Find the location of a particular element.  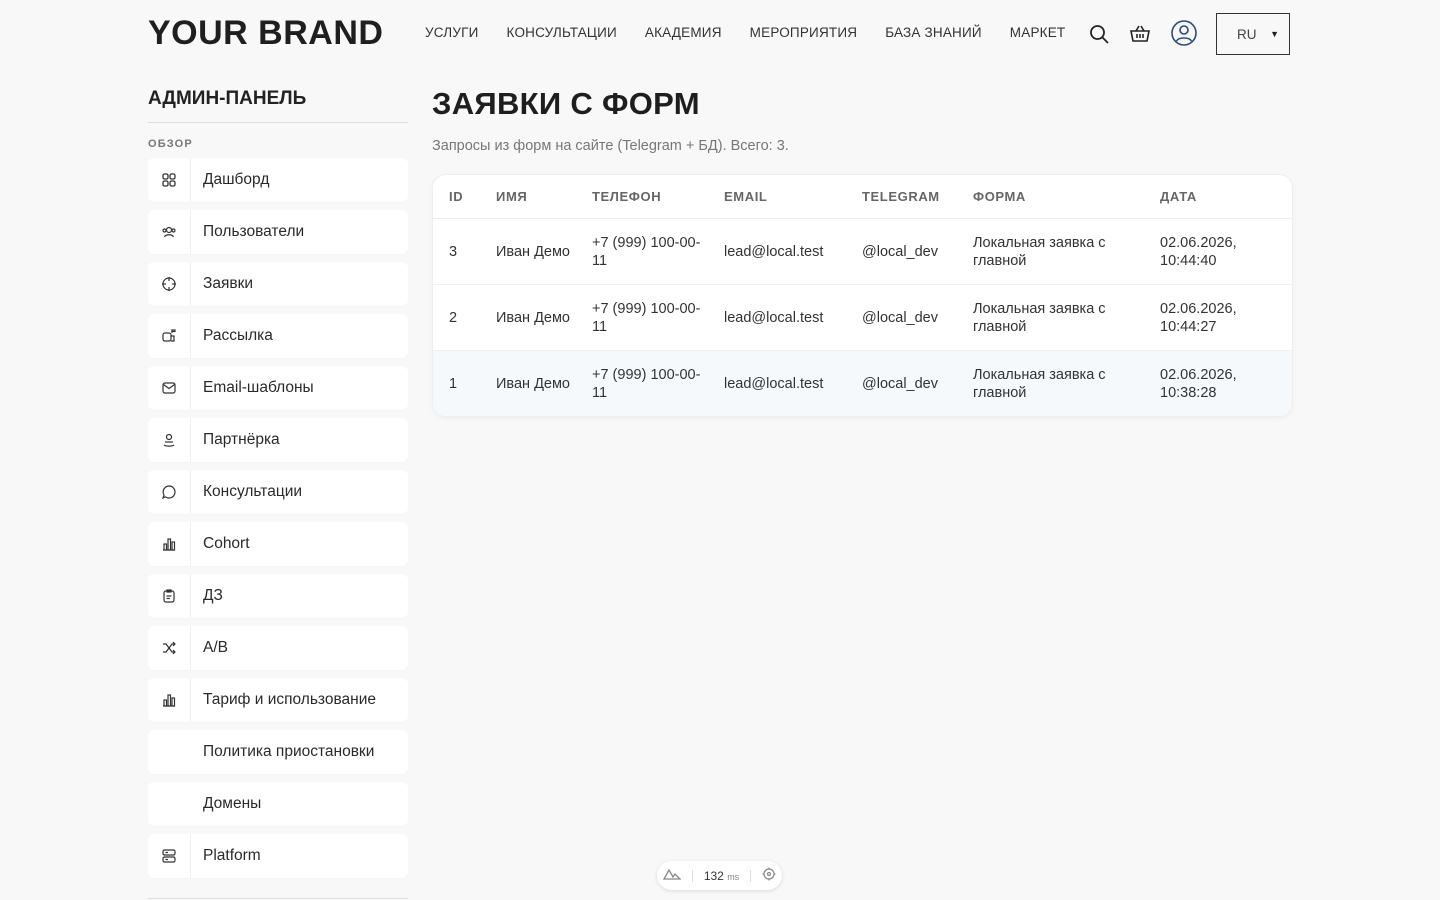

users-icon is located at coordinates (169, 232).